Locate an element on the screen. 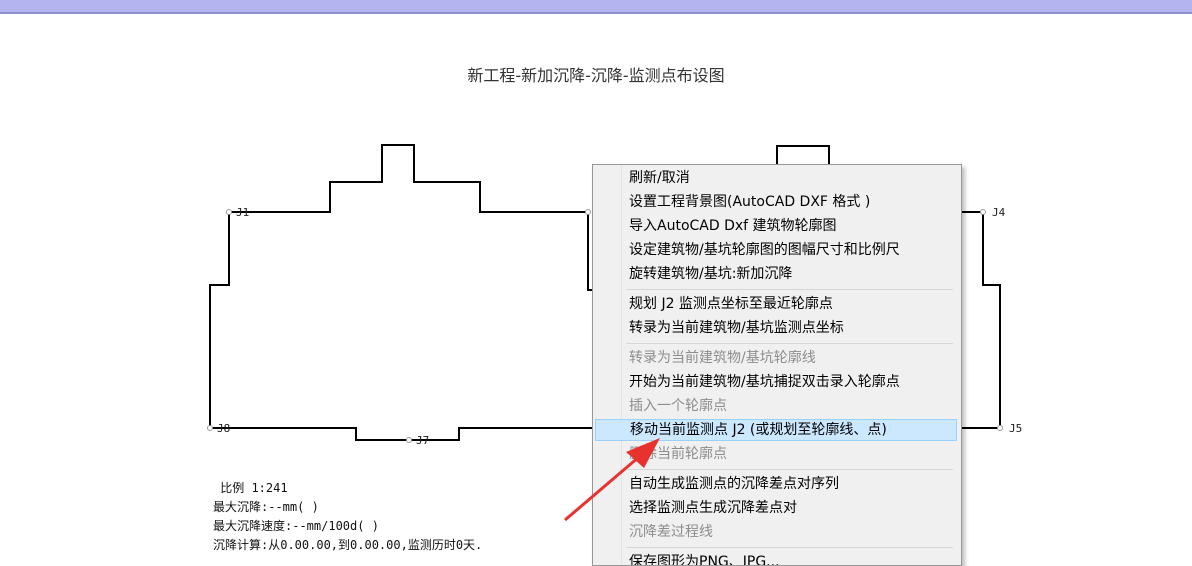  point-label-j4: J4 is located at coordinates (999, 212).